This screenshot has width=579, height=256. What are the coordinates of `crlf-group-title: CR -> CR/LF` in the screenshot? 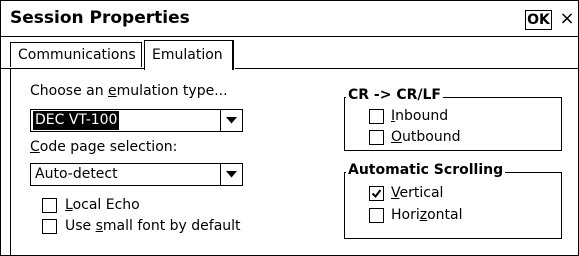 It's located at (394, 95).